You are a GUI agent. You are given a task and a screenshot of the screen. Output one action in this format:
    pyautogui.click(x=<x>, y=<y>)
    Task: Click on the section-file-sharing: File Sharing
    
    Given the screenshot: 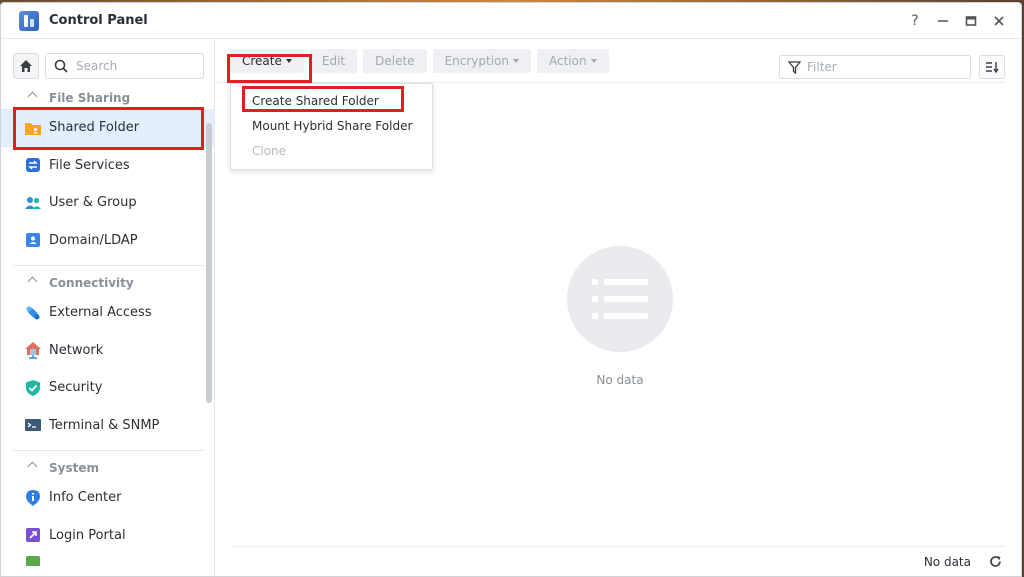 What is the action you would take?
    pyautogui.click(x=107, y=98)
    